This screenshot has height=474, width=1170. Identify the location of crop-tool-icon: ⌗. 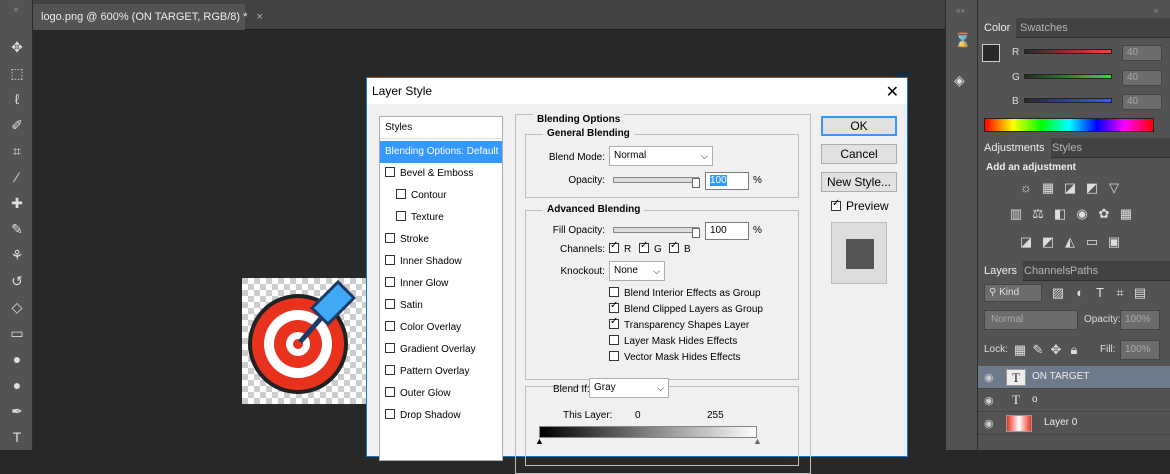
(17, 151).